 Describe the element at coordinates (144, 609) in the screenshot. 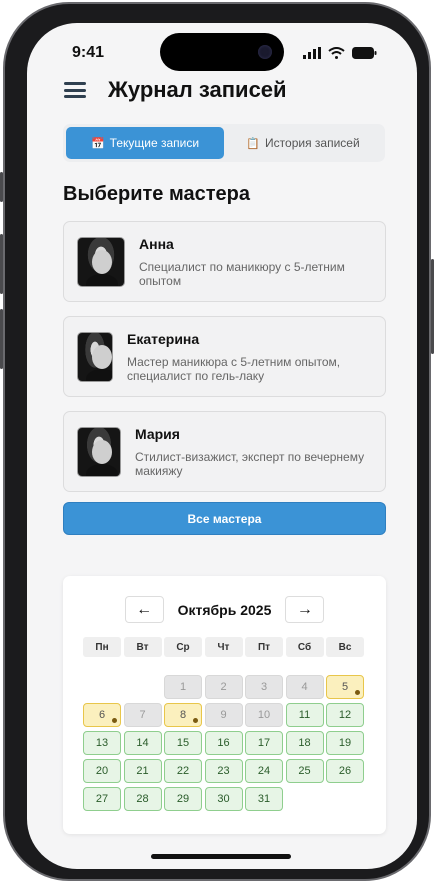

I see `prev-month-button: ←` at that location.